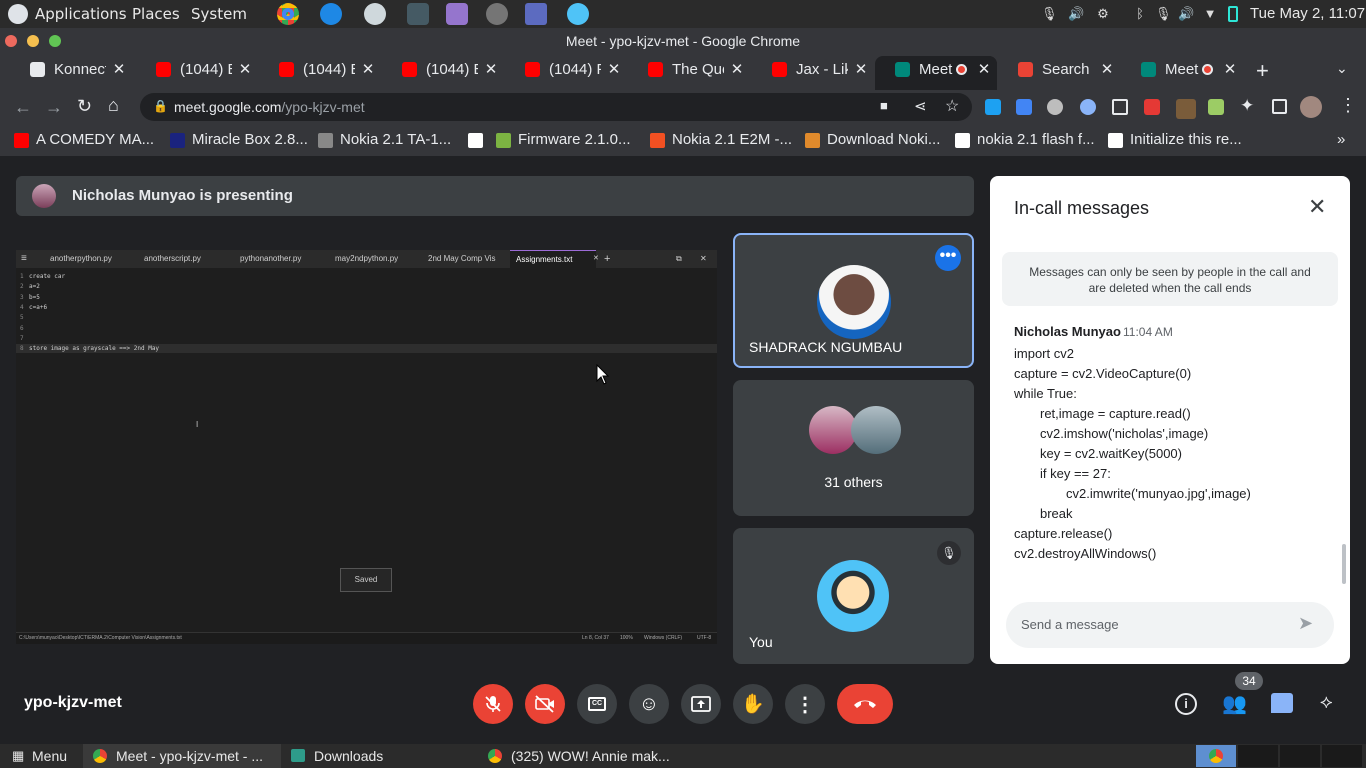 This screenshot has width=1366, height=768. What do you see at coordinates (18, 14) in the screenshot?
I see `distro-logo-icon` at bounding box center [18, 14].